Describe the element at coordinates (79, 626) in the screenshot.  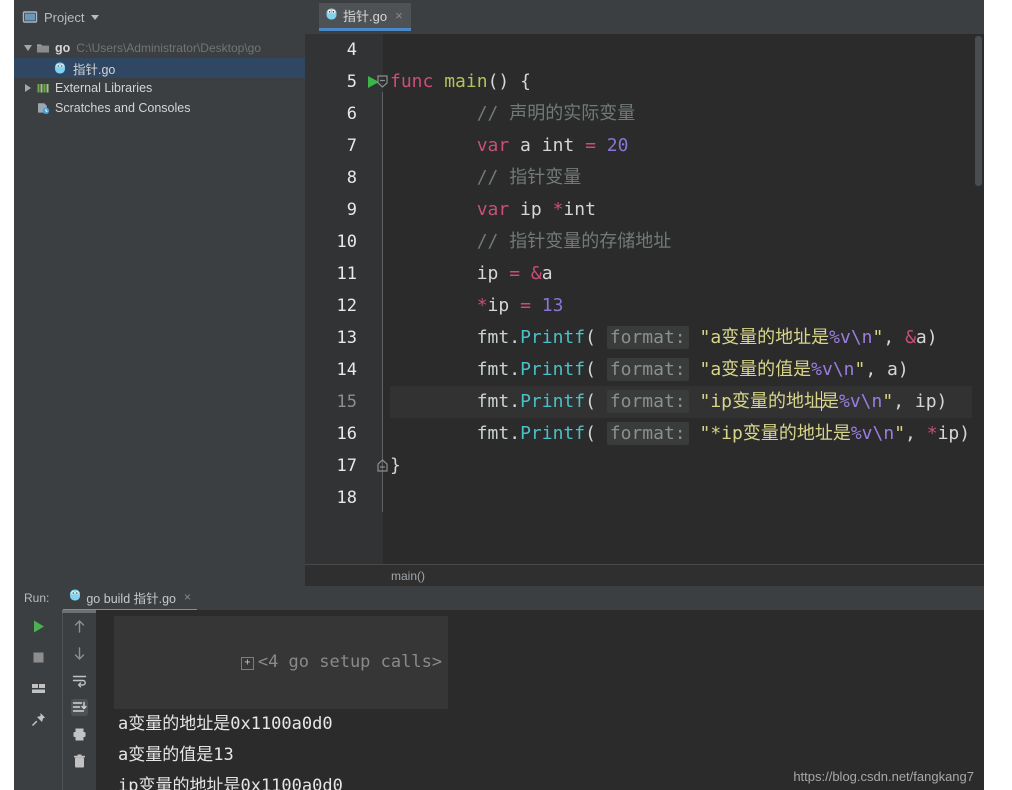
I see `arrow-up-icon` at that location.